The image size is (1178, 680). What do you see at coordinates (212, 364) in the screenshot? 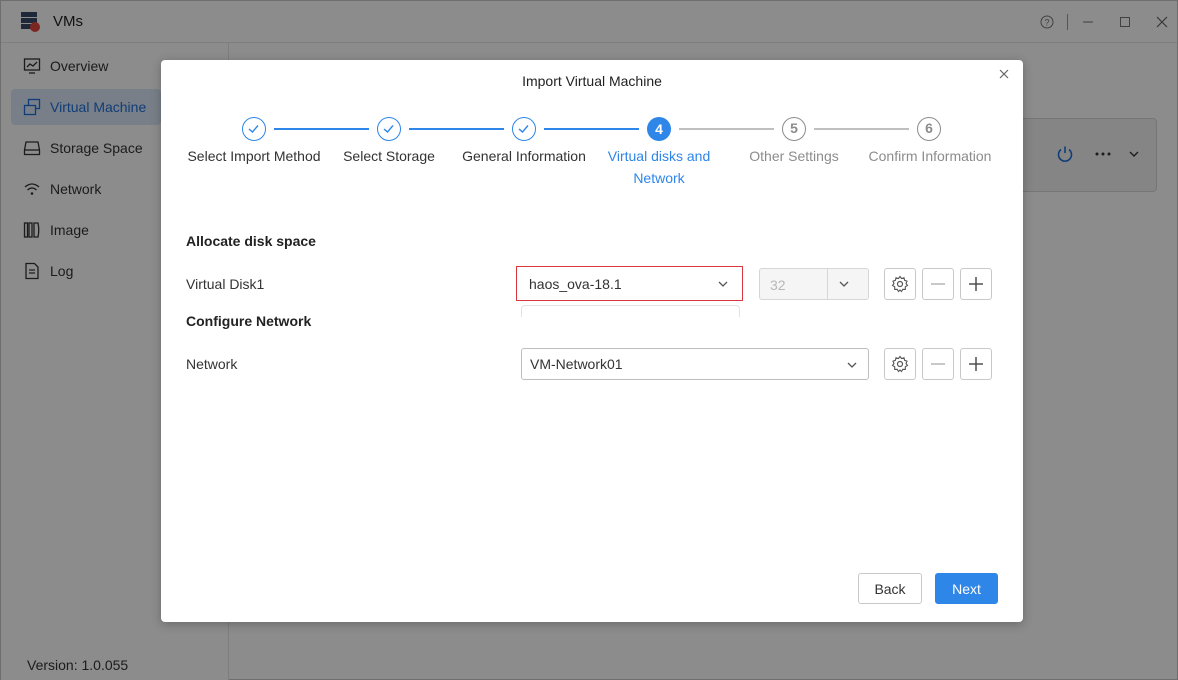
I see `network-label: Network` at bounding box center [212, 364].